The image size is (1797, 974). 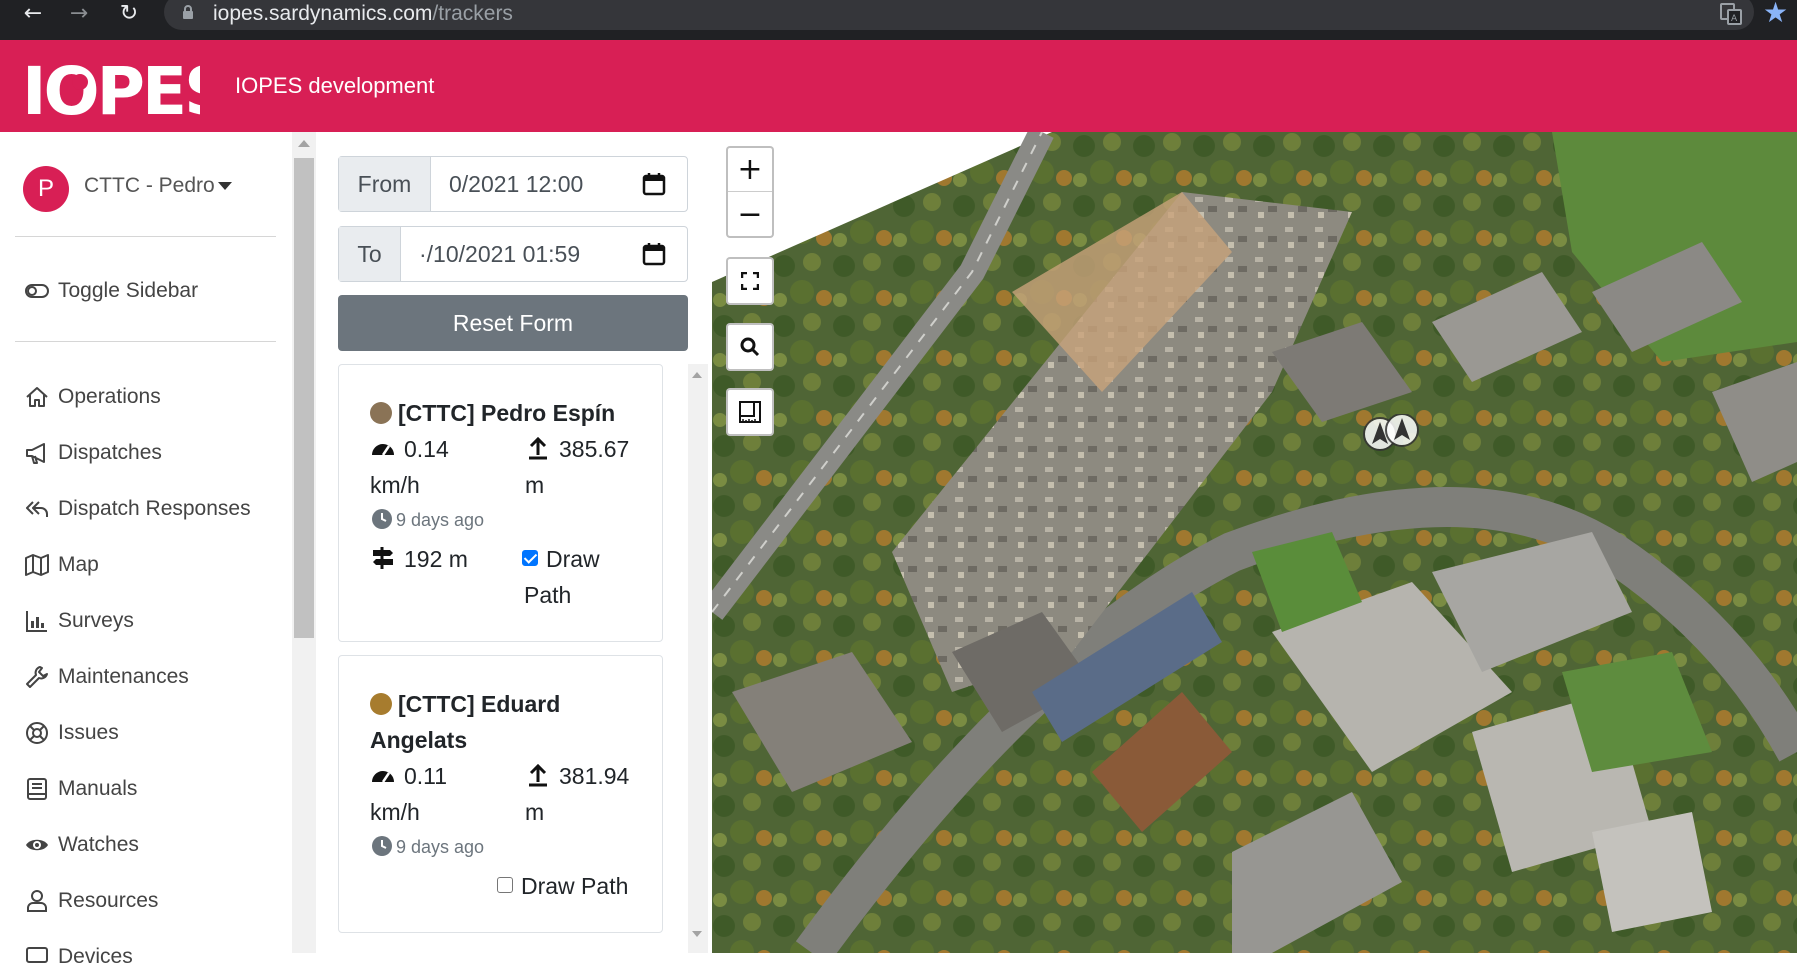 What do you see at coordinates (561, 559) in the screenshot?
I see `draw-path-checkbox: Draw` at bounding box center [561, 559].